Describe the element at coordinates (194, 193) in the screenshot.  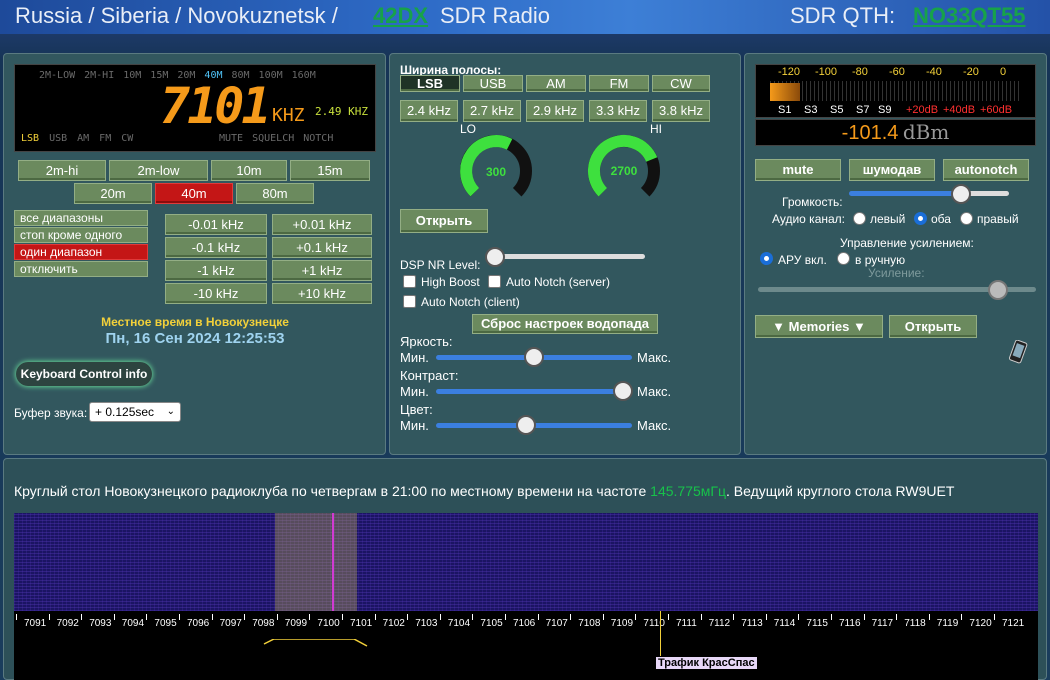
I see `band-button-40m: 40m` at that location.